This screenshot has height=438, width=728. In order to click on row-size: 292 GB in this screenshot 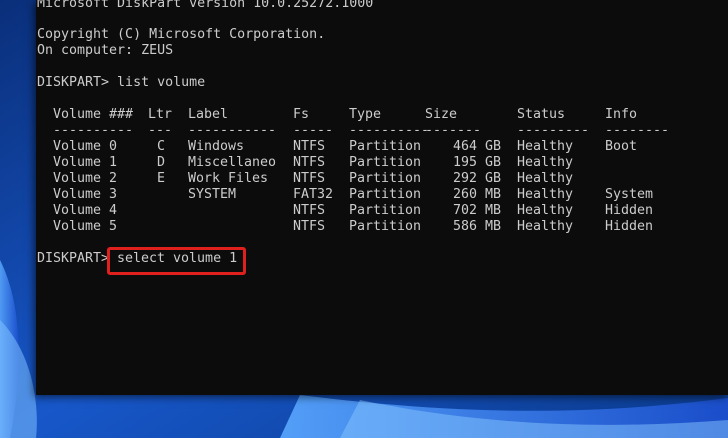, I will do `click(476, 178)`.